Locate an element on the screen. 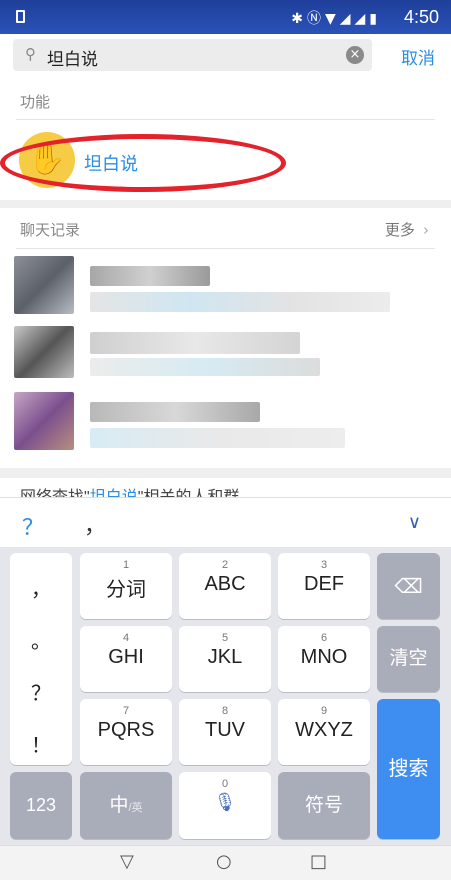 The image size is (451, 880). key-label: ABC is located at coordinates (225, 584).